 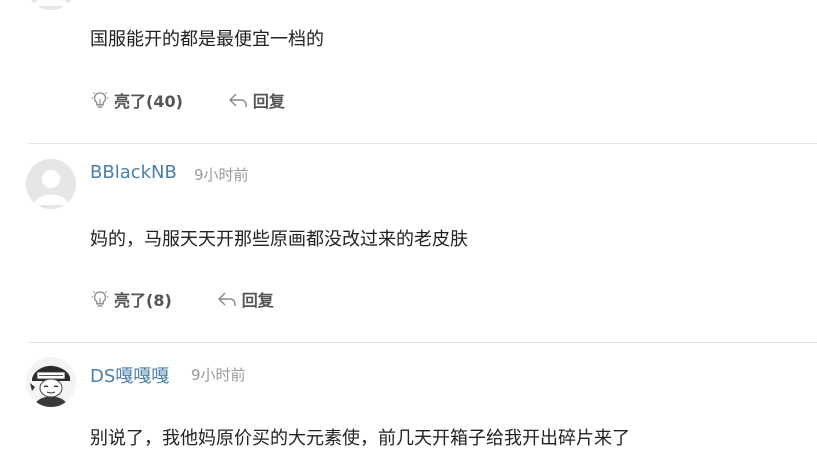 I want to click on comment-content: 妈的，马服天天开那些原画都没改过来的老皮肤, so click(x=279, y=239).